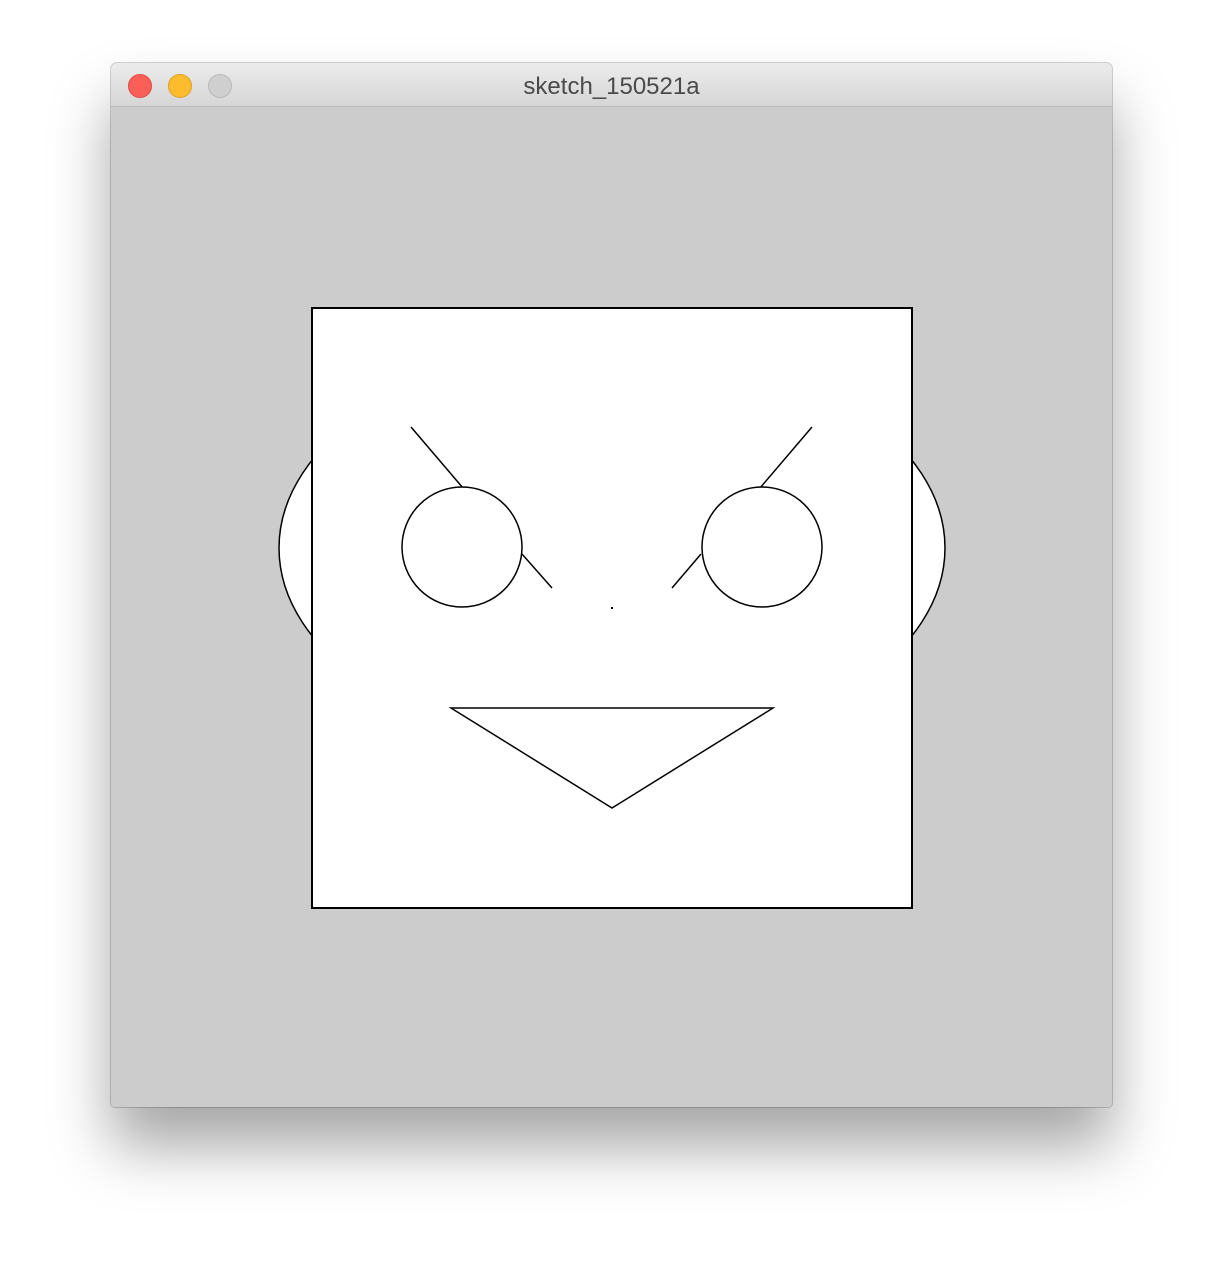 The image size is (1224, 1268). I want to click on title-bar: sketch_150521a, so click(611, 85).